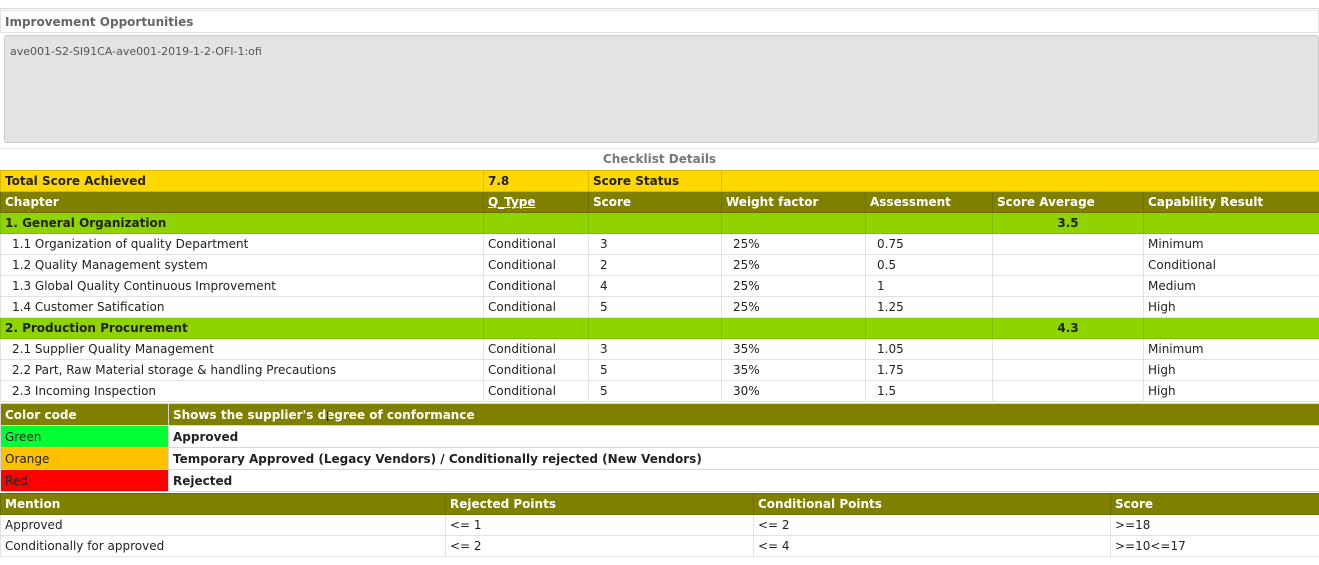 The image size is (1319, 565). I want to click on row-assessment: 0.75, so click(929, 244).